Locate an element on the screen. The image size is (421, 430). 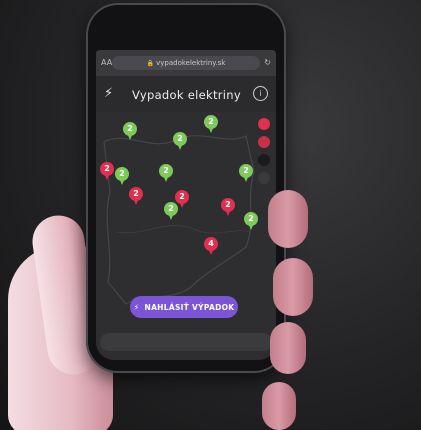
url-field: 🔒 vypadokelektriny.sk is located at coordinates (186, 63).